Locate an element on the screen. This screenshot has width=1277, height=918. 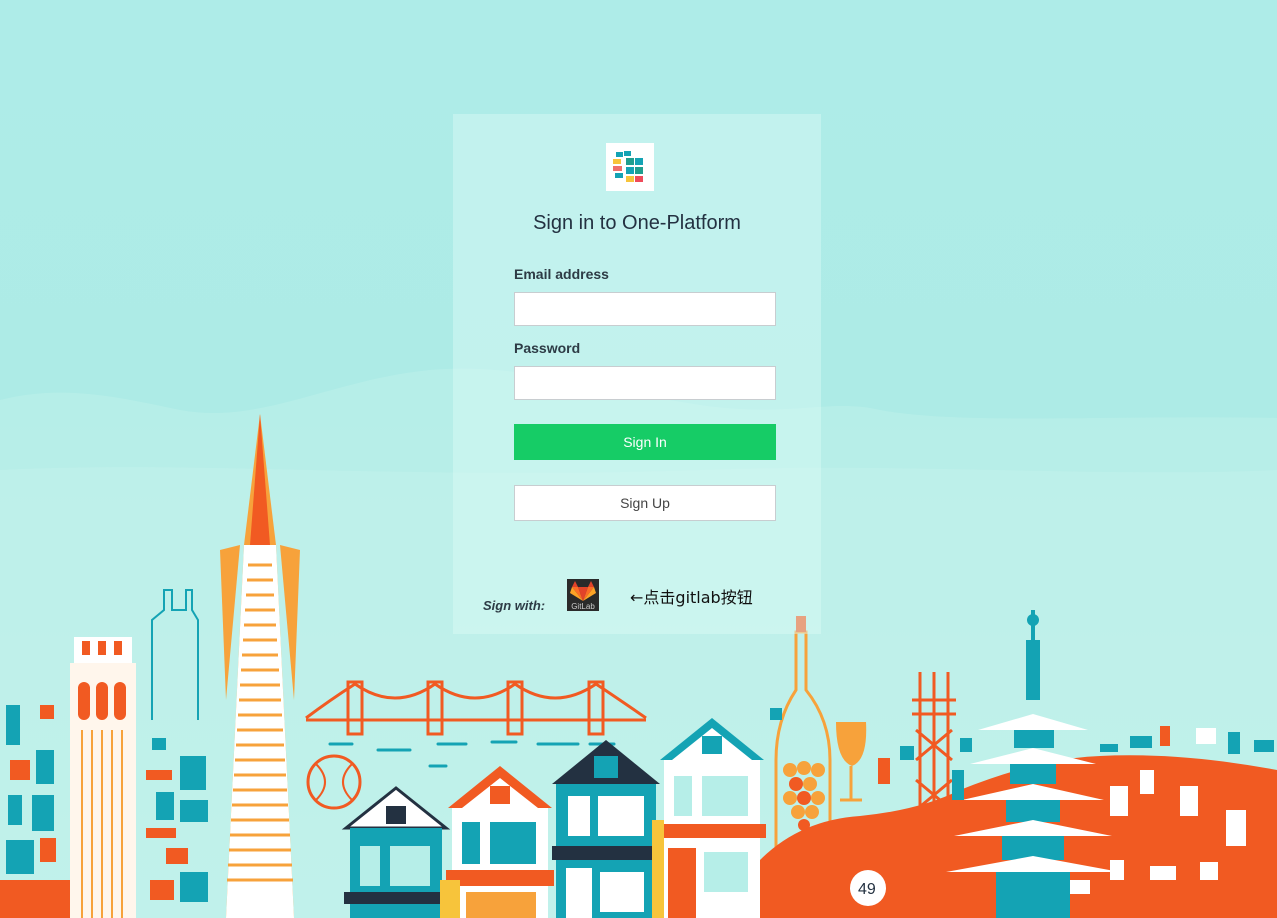
password-field is located at coordinates (645, 383).